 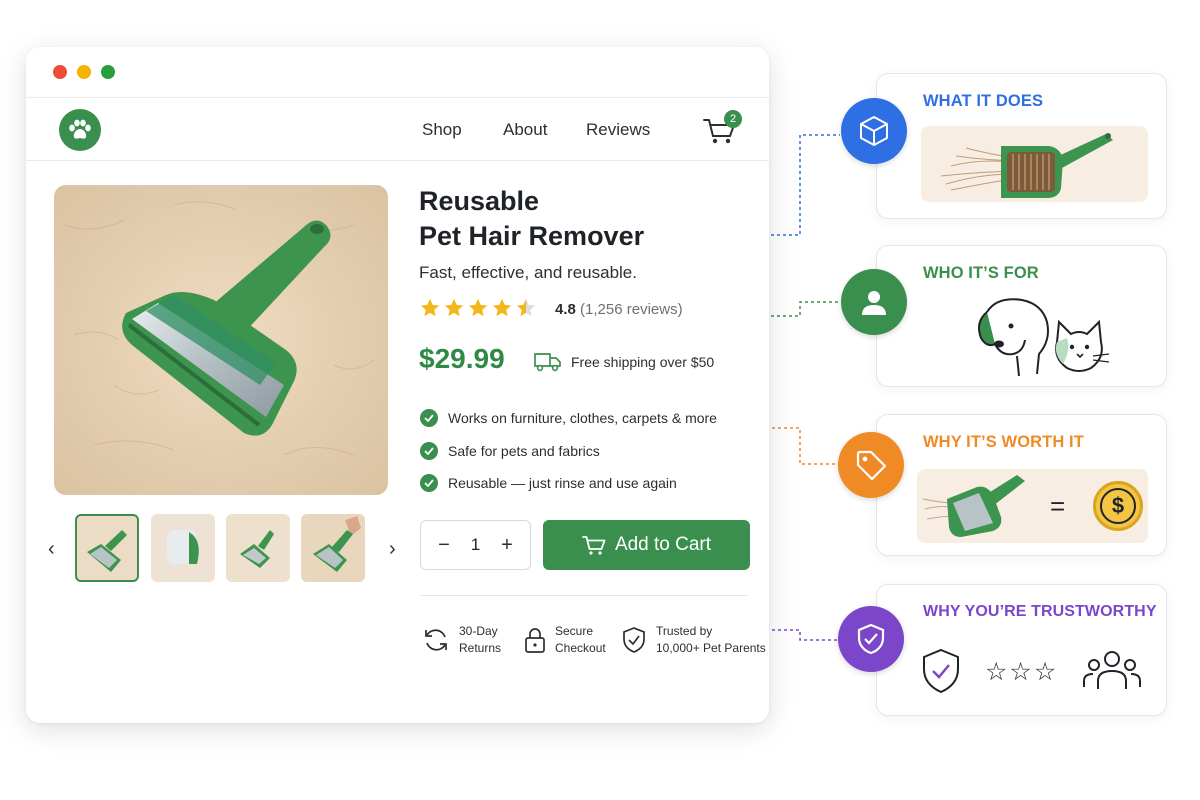 What do you see at coordinates (565, 640) in the screenshot?
I see `trust-badge-checkout: Secure Checkout` at bounding box center [565, 640].